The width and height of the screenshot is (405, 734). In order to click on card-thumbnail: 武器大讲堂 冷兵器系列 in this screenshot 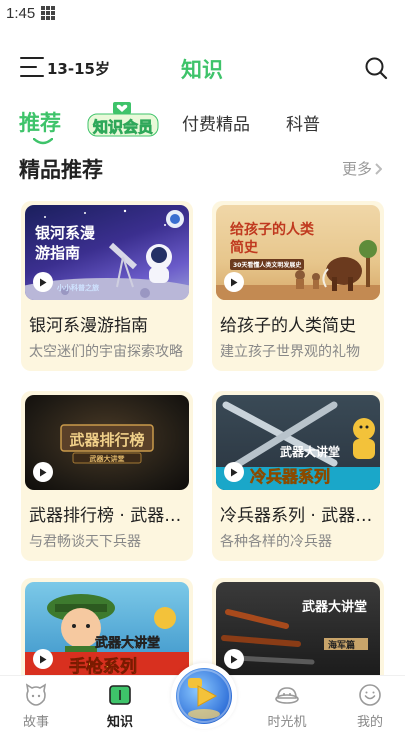, I will do `click(298, 442)`.